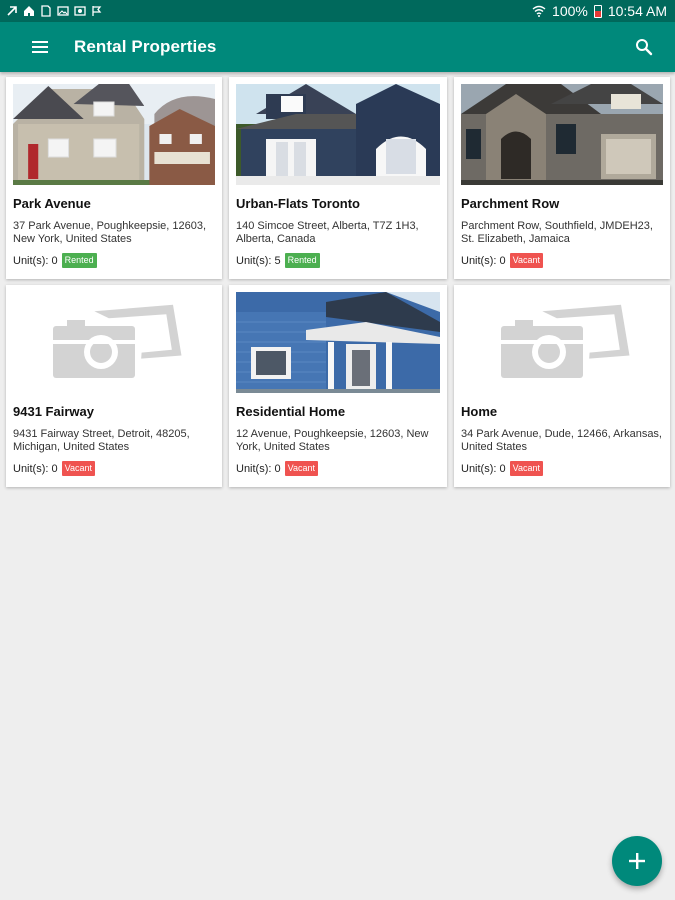  I want to click on hamburger-menu-icon, so click(40, 47).